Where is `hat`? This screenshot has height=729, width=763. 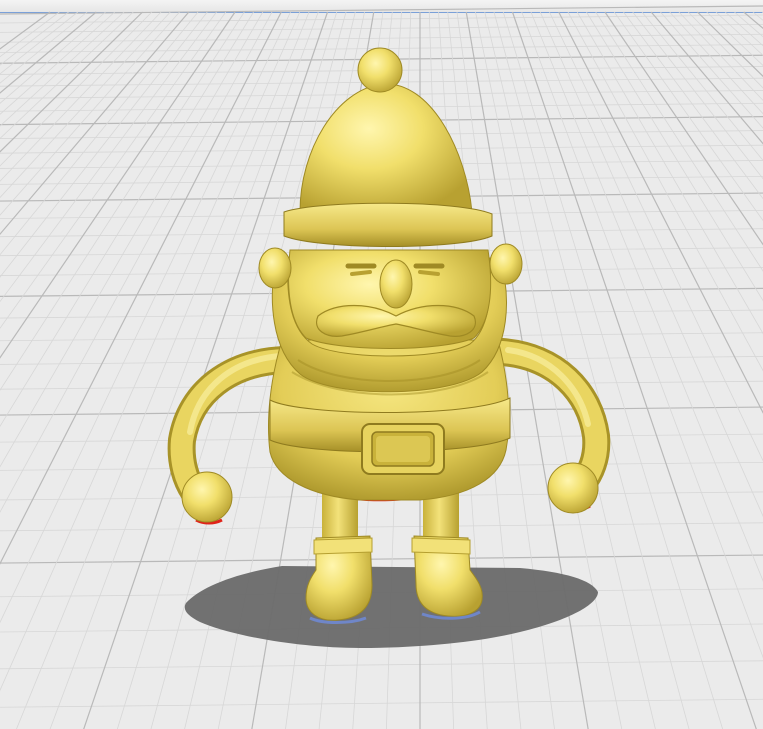 hat is located at coordinates (388, 147).